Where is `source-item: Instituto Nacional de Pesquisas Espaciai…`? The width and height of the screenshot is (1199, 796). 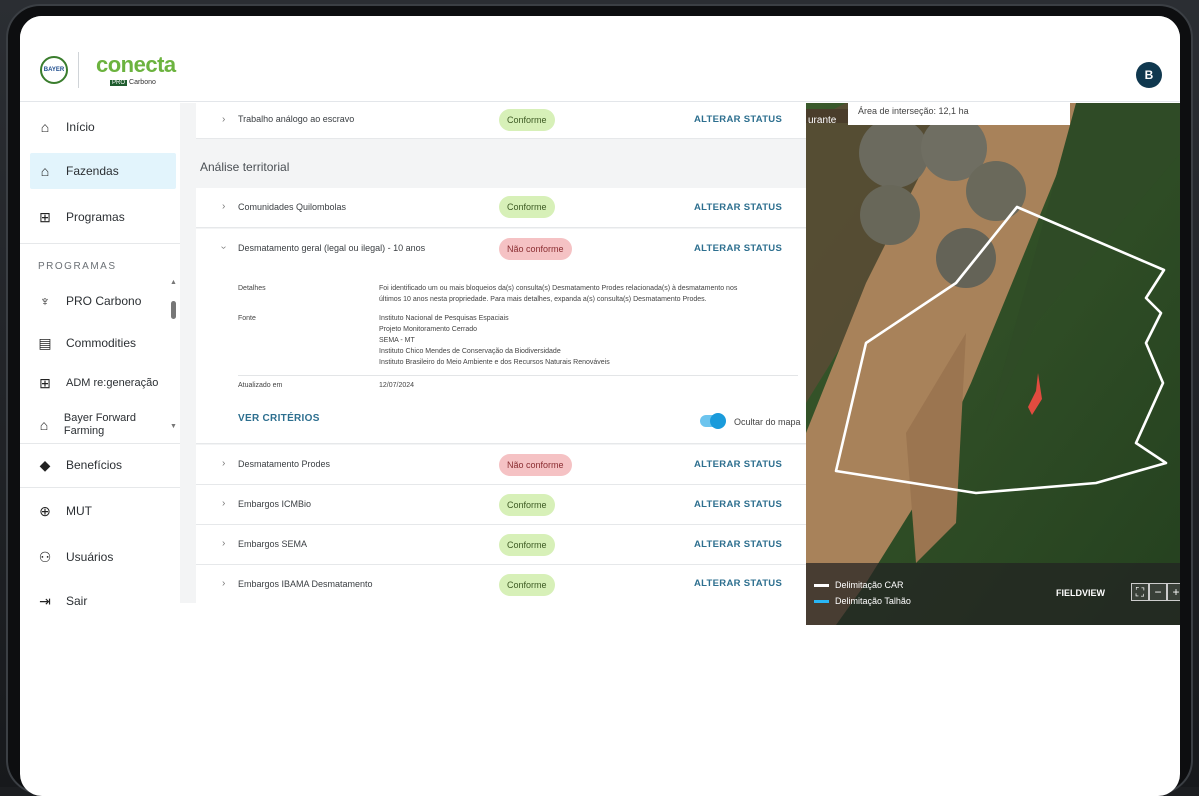
source-item: Instituto Nacional de Pesquisas Espaciai… is located at coordinates (444, 318).